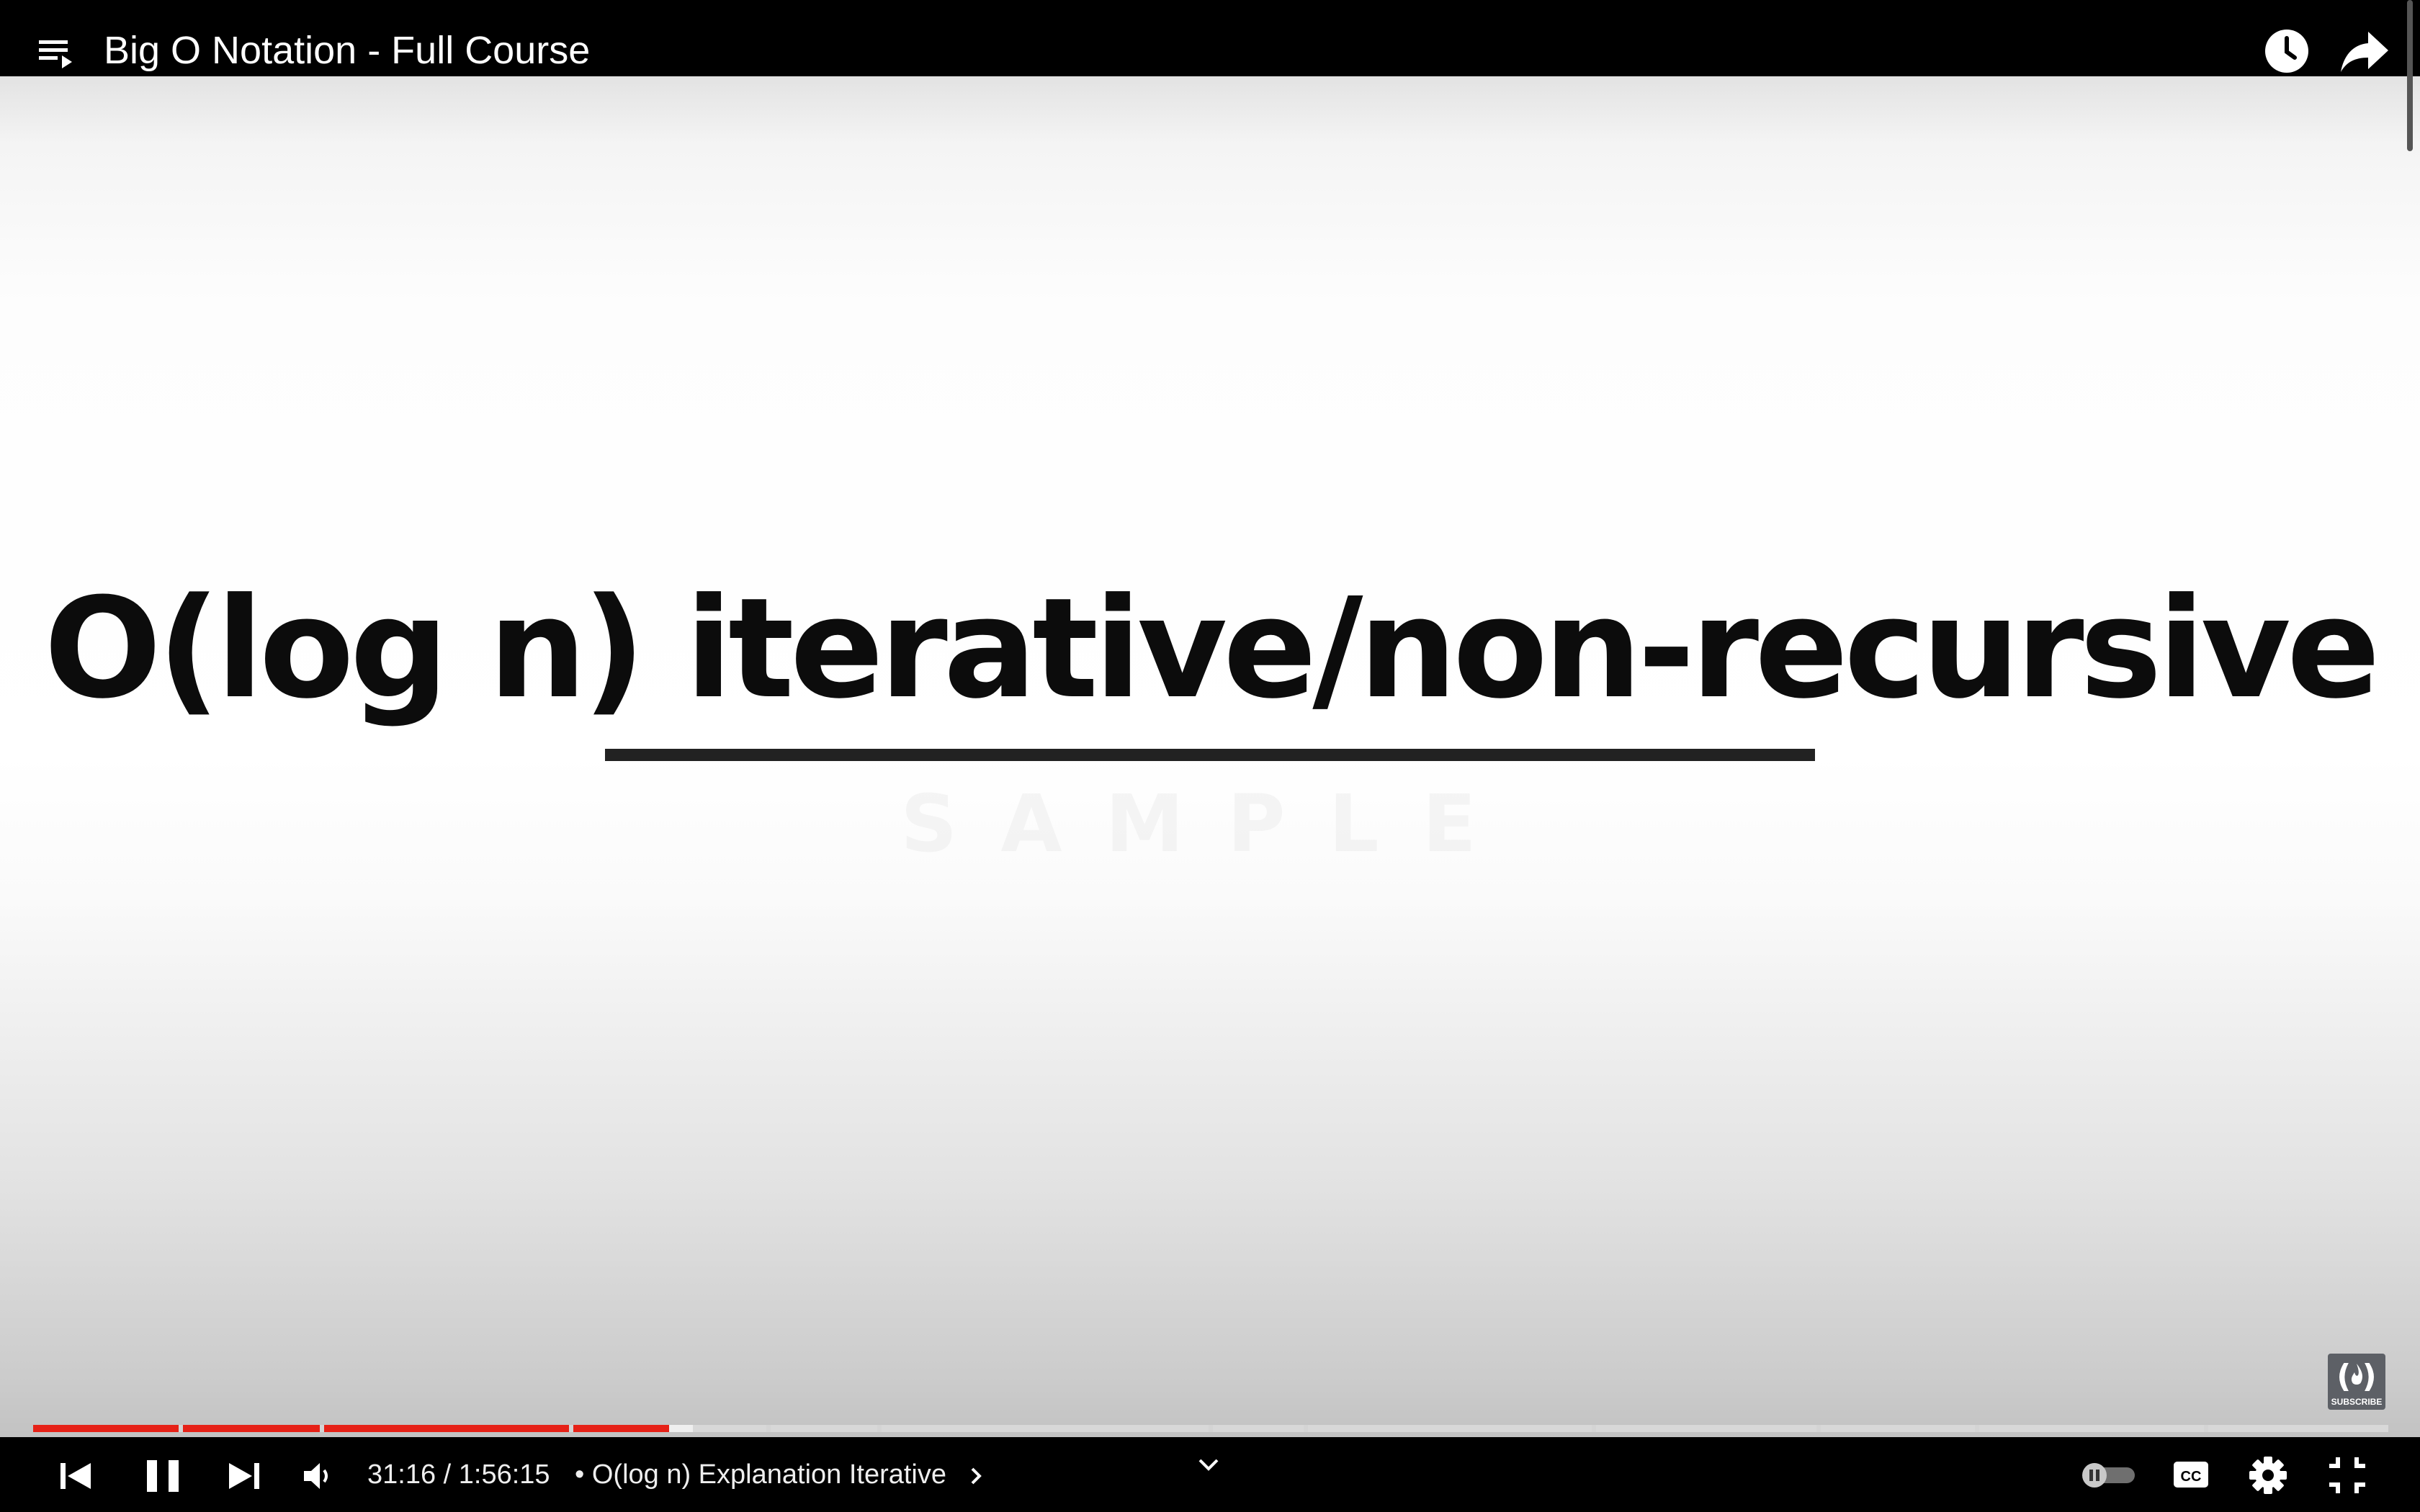  I want to click on chevron-down-icon, so click(1208, 1465).